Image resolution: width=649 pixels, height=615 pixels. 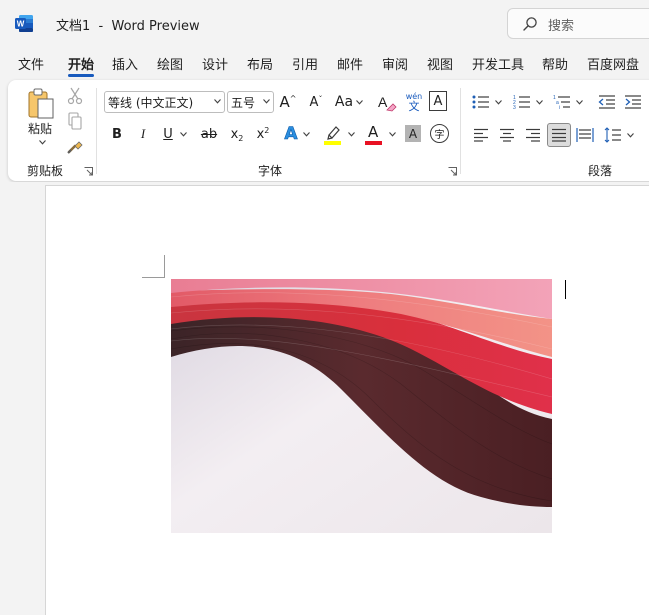 I want to click on italic-icon: I, so click(x=143, y=133).